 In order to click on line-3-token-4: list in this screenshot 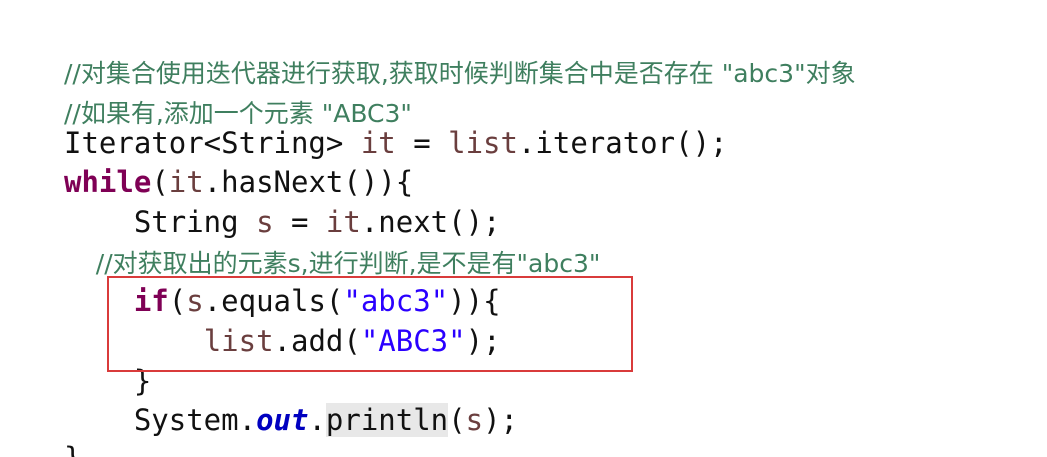, I will do `click(483, 143)`.